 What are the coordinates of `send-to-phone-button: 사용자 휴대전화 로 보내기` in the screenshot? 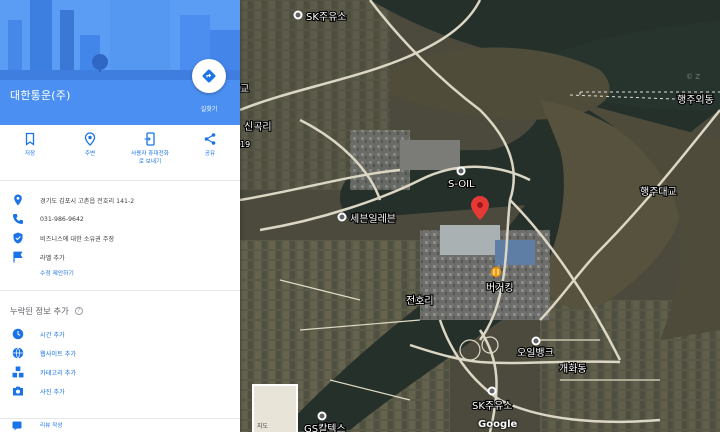 It's located at (150, 156).